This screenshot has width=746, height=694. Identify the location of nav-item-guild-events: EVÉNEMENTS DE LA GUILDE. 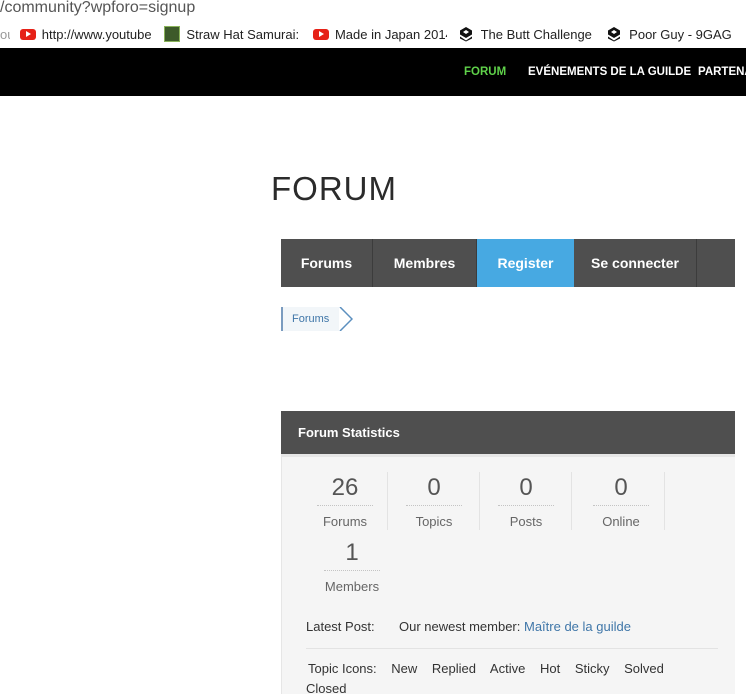
(609, 72).